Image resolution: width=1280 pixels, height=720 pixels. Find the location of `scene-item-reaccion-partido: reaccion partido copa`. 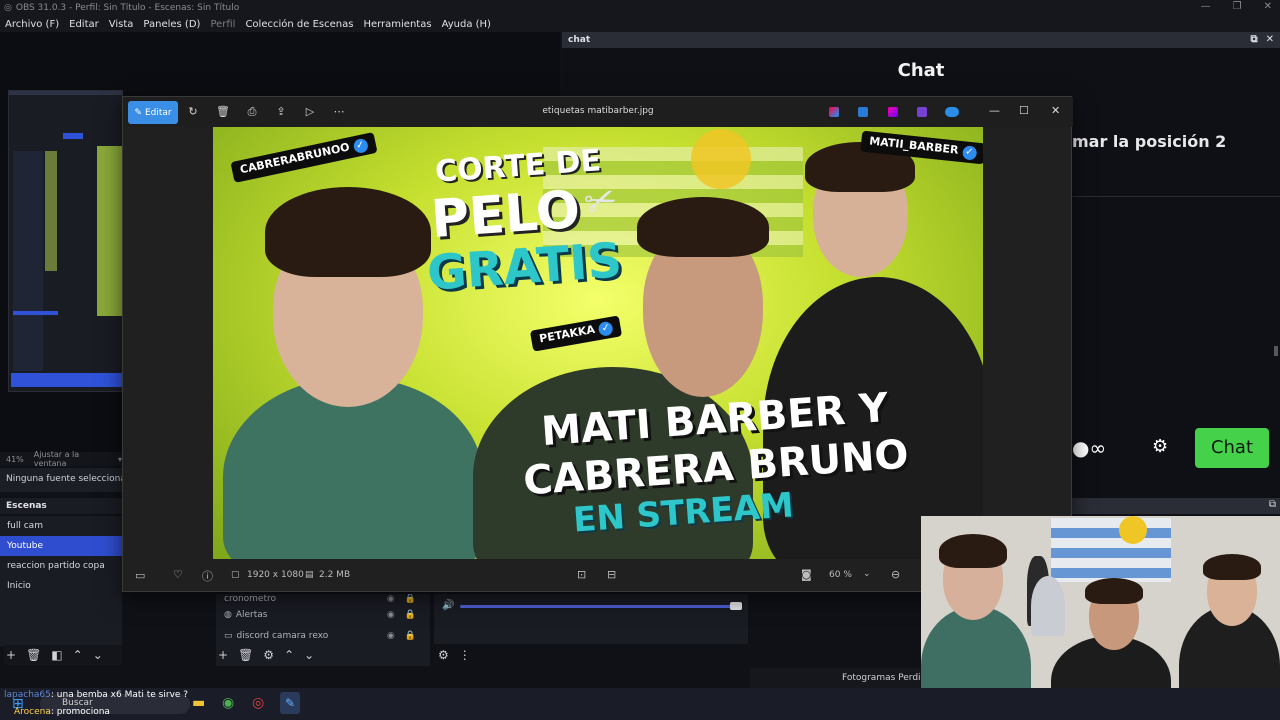

scene-item-reaccion-partido: reaccion partido copa is located at coordinates (61, 566).